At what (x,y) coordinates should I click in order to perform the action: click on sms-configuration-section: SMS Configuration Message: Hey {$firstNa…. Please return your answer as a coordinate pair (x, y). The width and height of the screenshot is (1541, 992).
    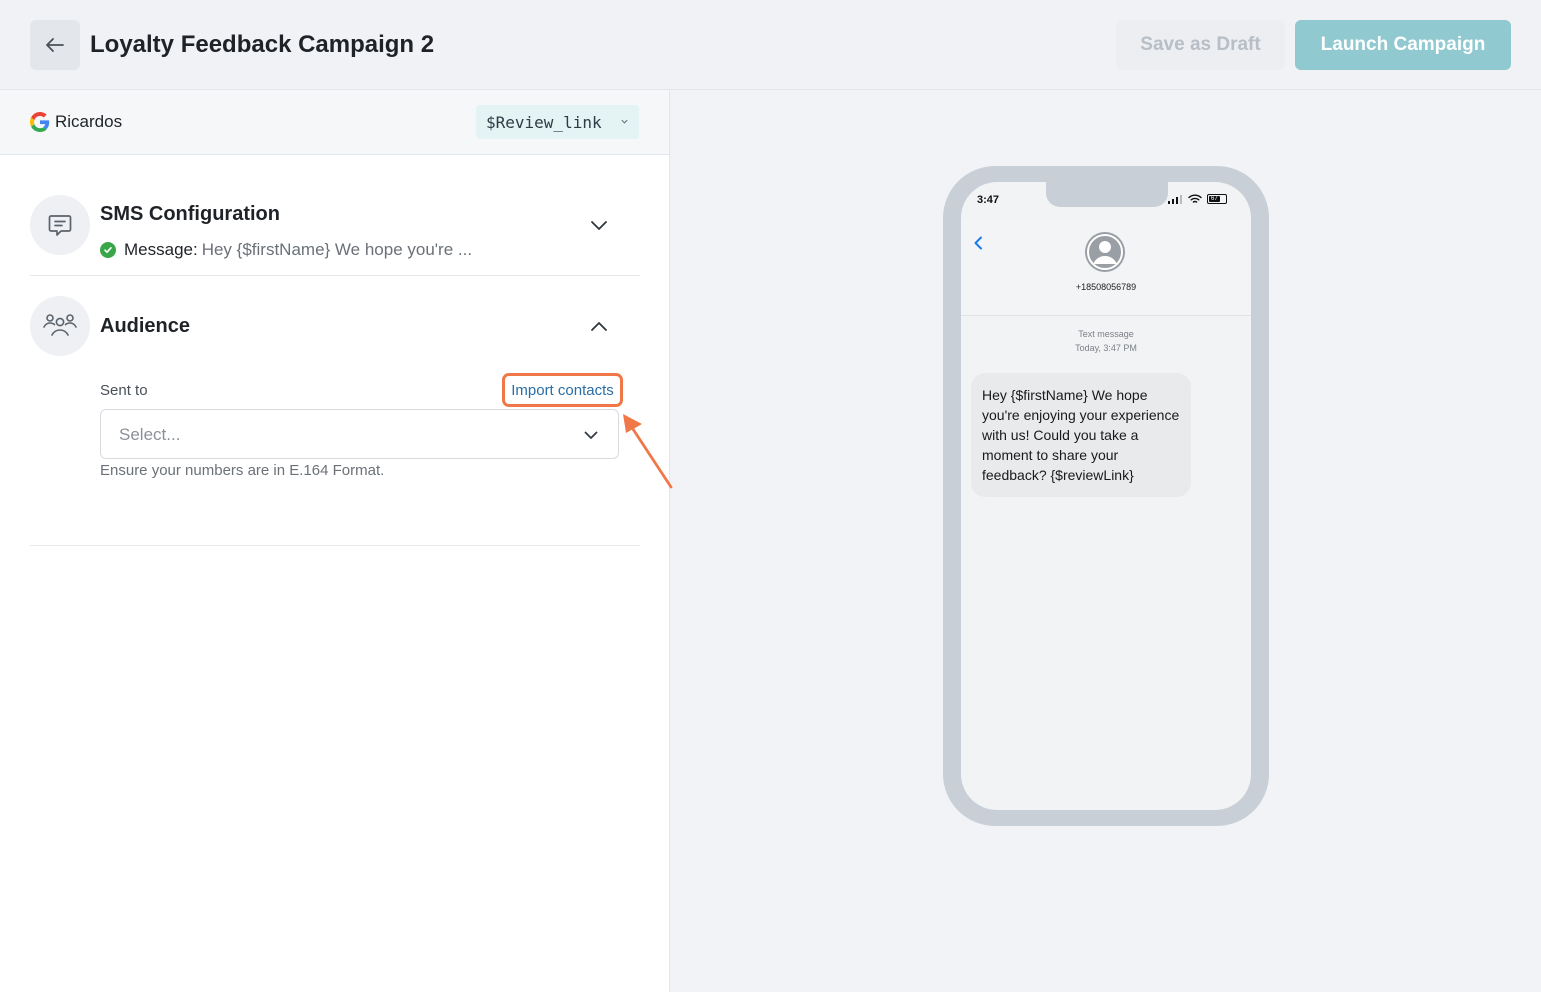
    Looking at the image, I should click on (335, 230).